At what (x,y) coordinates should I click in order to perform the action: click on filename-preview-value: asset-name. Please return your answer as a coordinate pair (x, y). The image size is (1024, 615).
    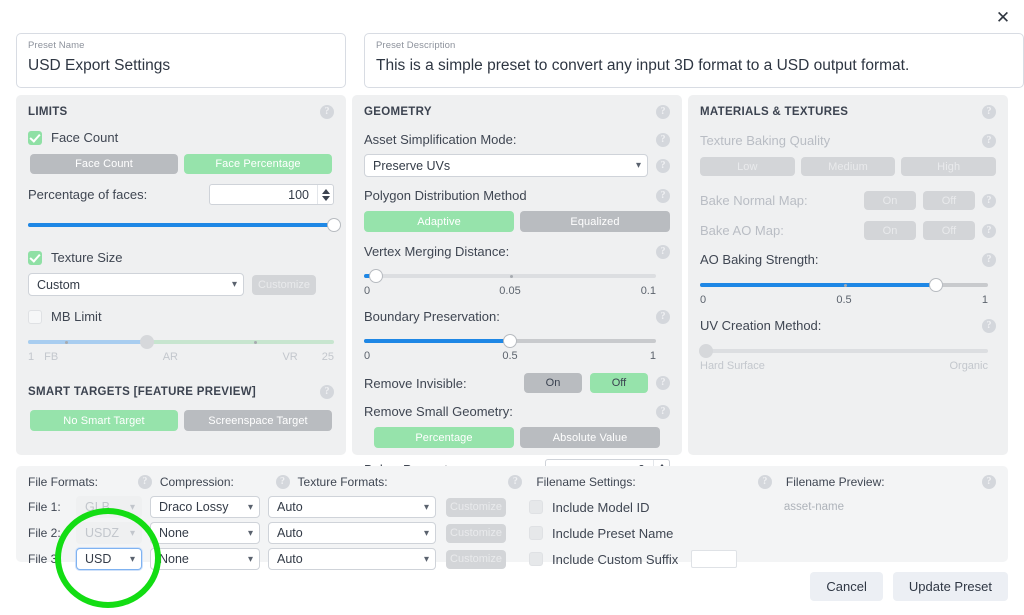
    Looking at the image, I should click on (813, 507).